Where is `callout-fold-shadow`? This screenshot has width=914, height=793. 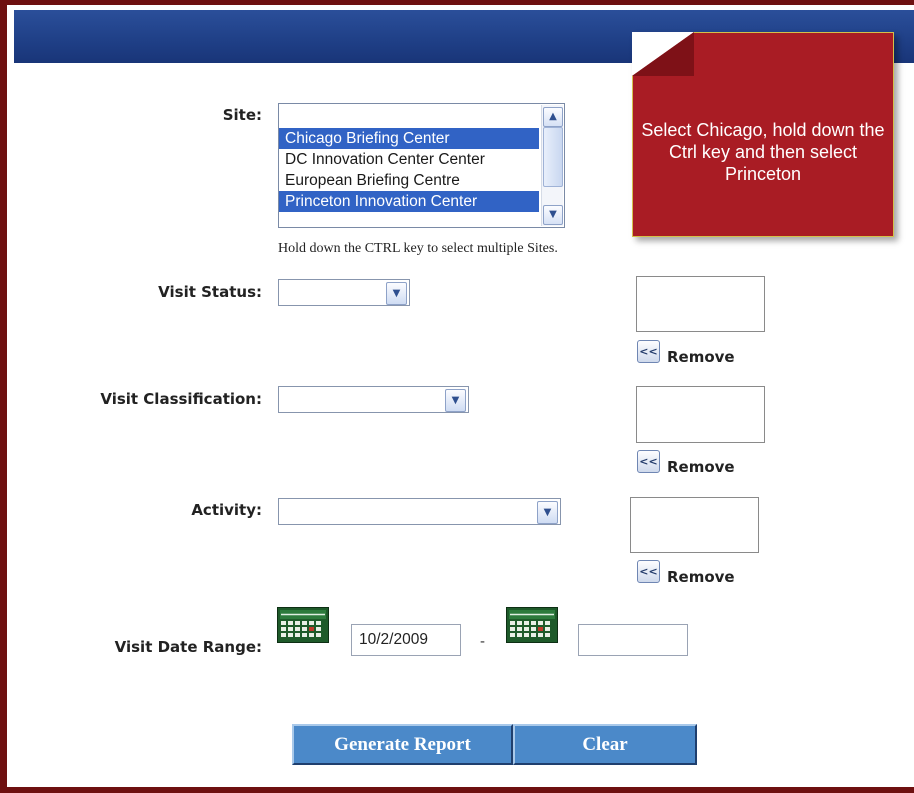
callout-fold-shadow is located at coordinates (663, 54).